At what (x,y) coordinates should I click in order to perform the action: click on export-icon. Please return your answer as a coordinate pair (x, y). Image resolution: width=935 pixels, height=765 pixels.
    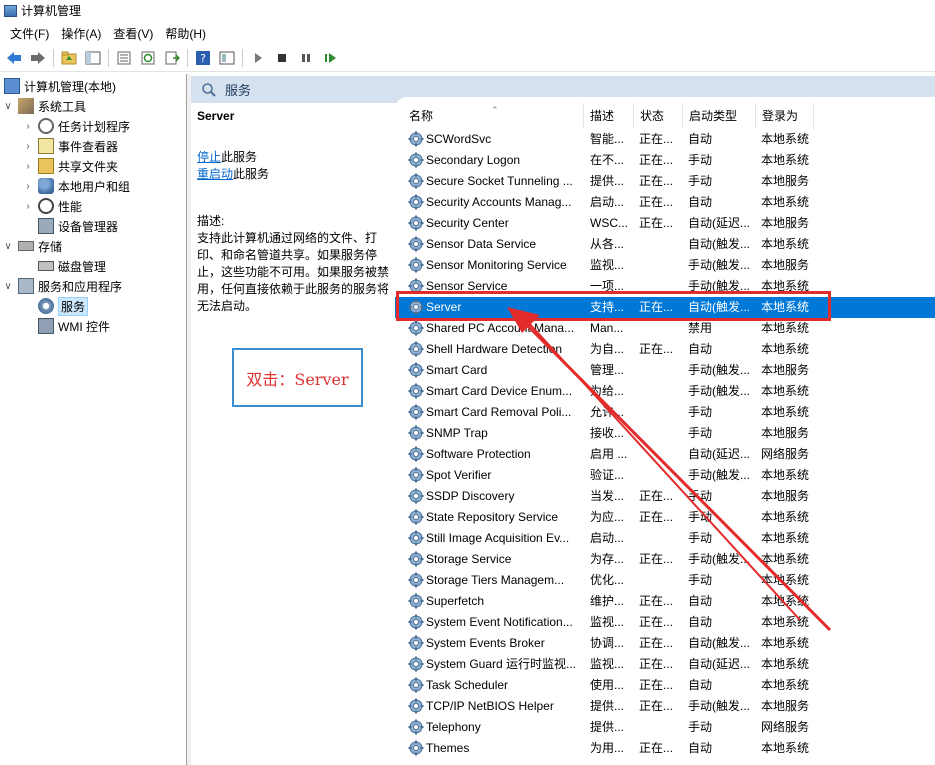
    Looking at the image, I should click on (172, 58).